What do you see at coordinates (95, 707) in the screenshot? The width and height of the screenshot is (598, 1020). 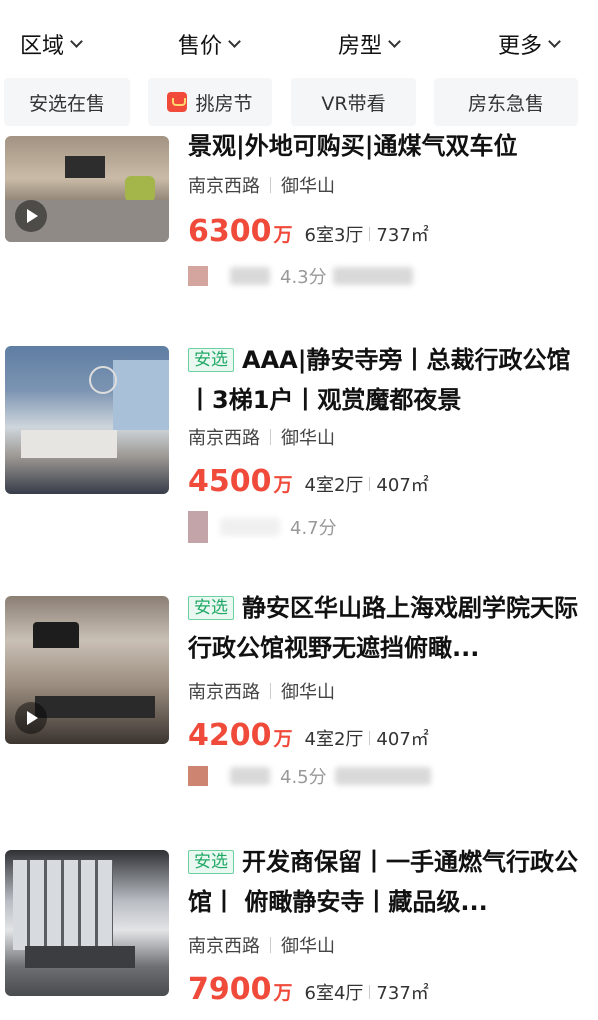 I see `table-shape` at bounding box center [95, 707].